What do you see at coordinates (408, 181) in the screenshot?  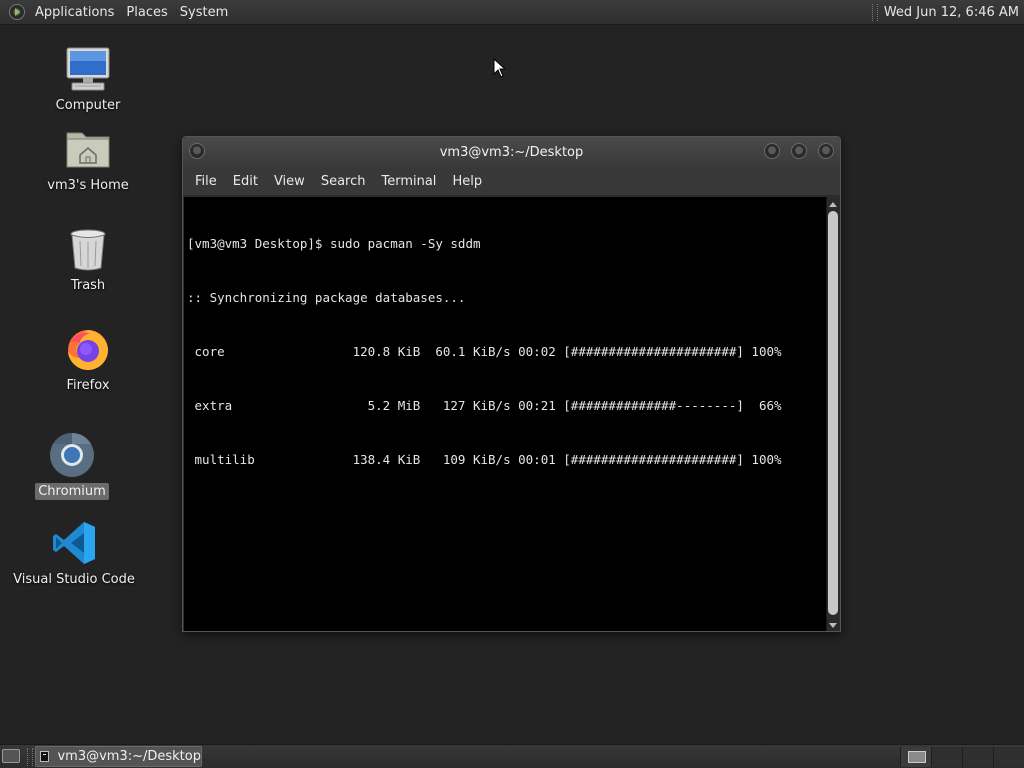 I see `menu-terminal: Terminal` at bounding box center [408, 181].